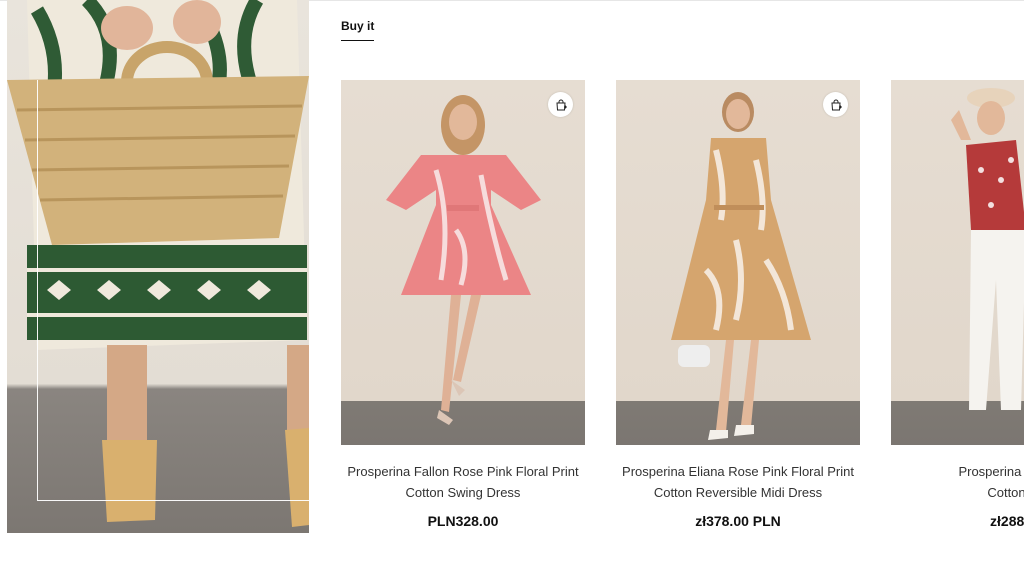 This screenshot has height=585, width=1024. What do you see at coordinates (1007, 521) in the screenshot?
I see `product-price: zł288.0` at bounding box center [1007, 521].